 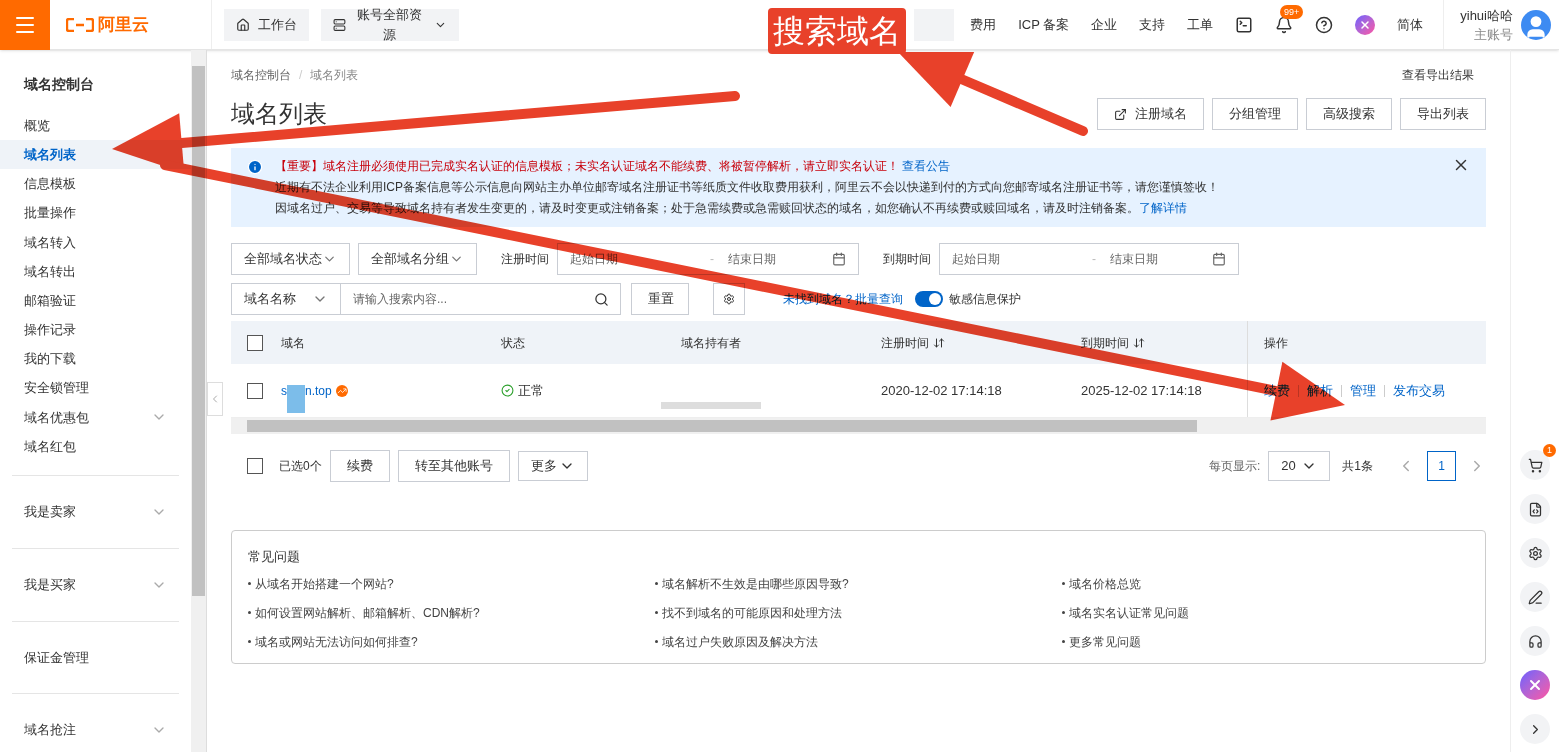 I want to click on sidebar-item: 域名转出, so click(x=95, y=271).